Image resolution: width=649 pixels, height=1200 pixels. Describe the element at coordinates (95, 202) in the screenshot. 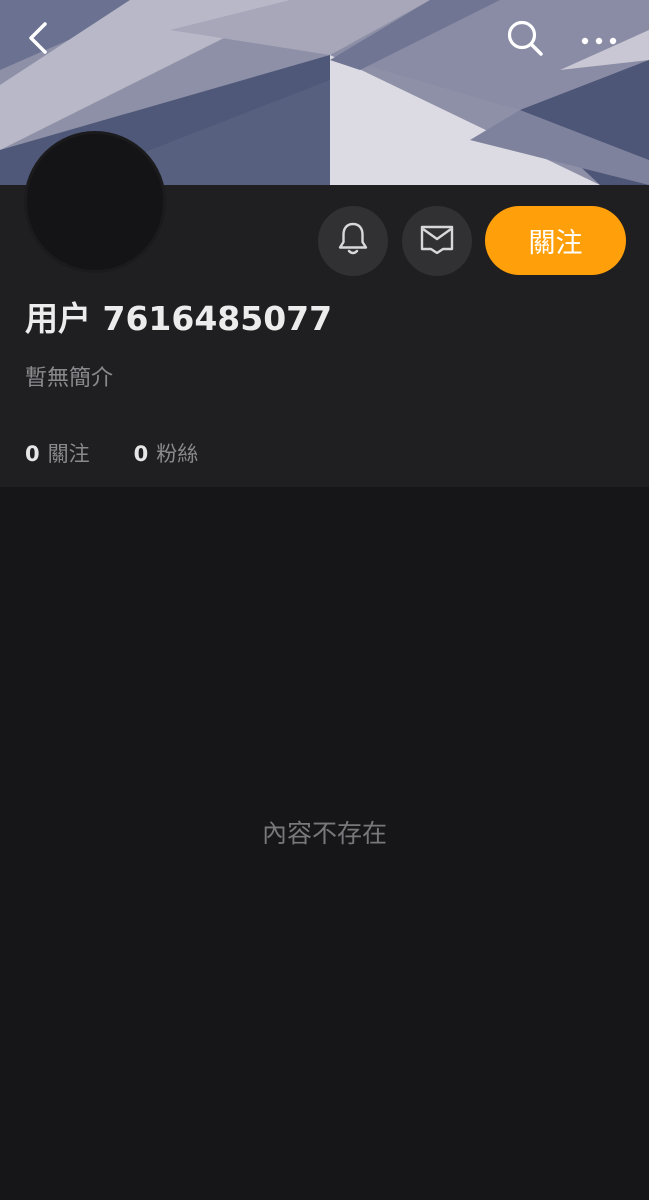

I see `avatar` at that location.